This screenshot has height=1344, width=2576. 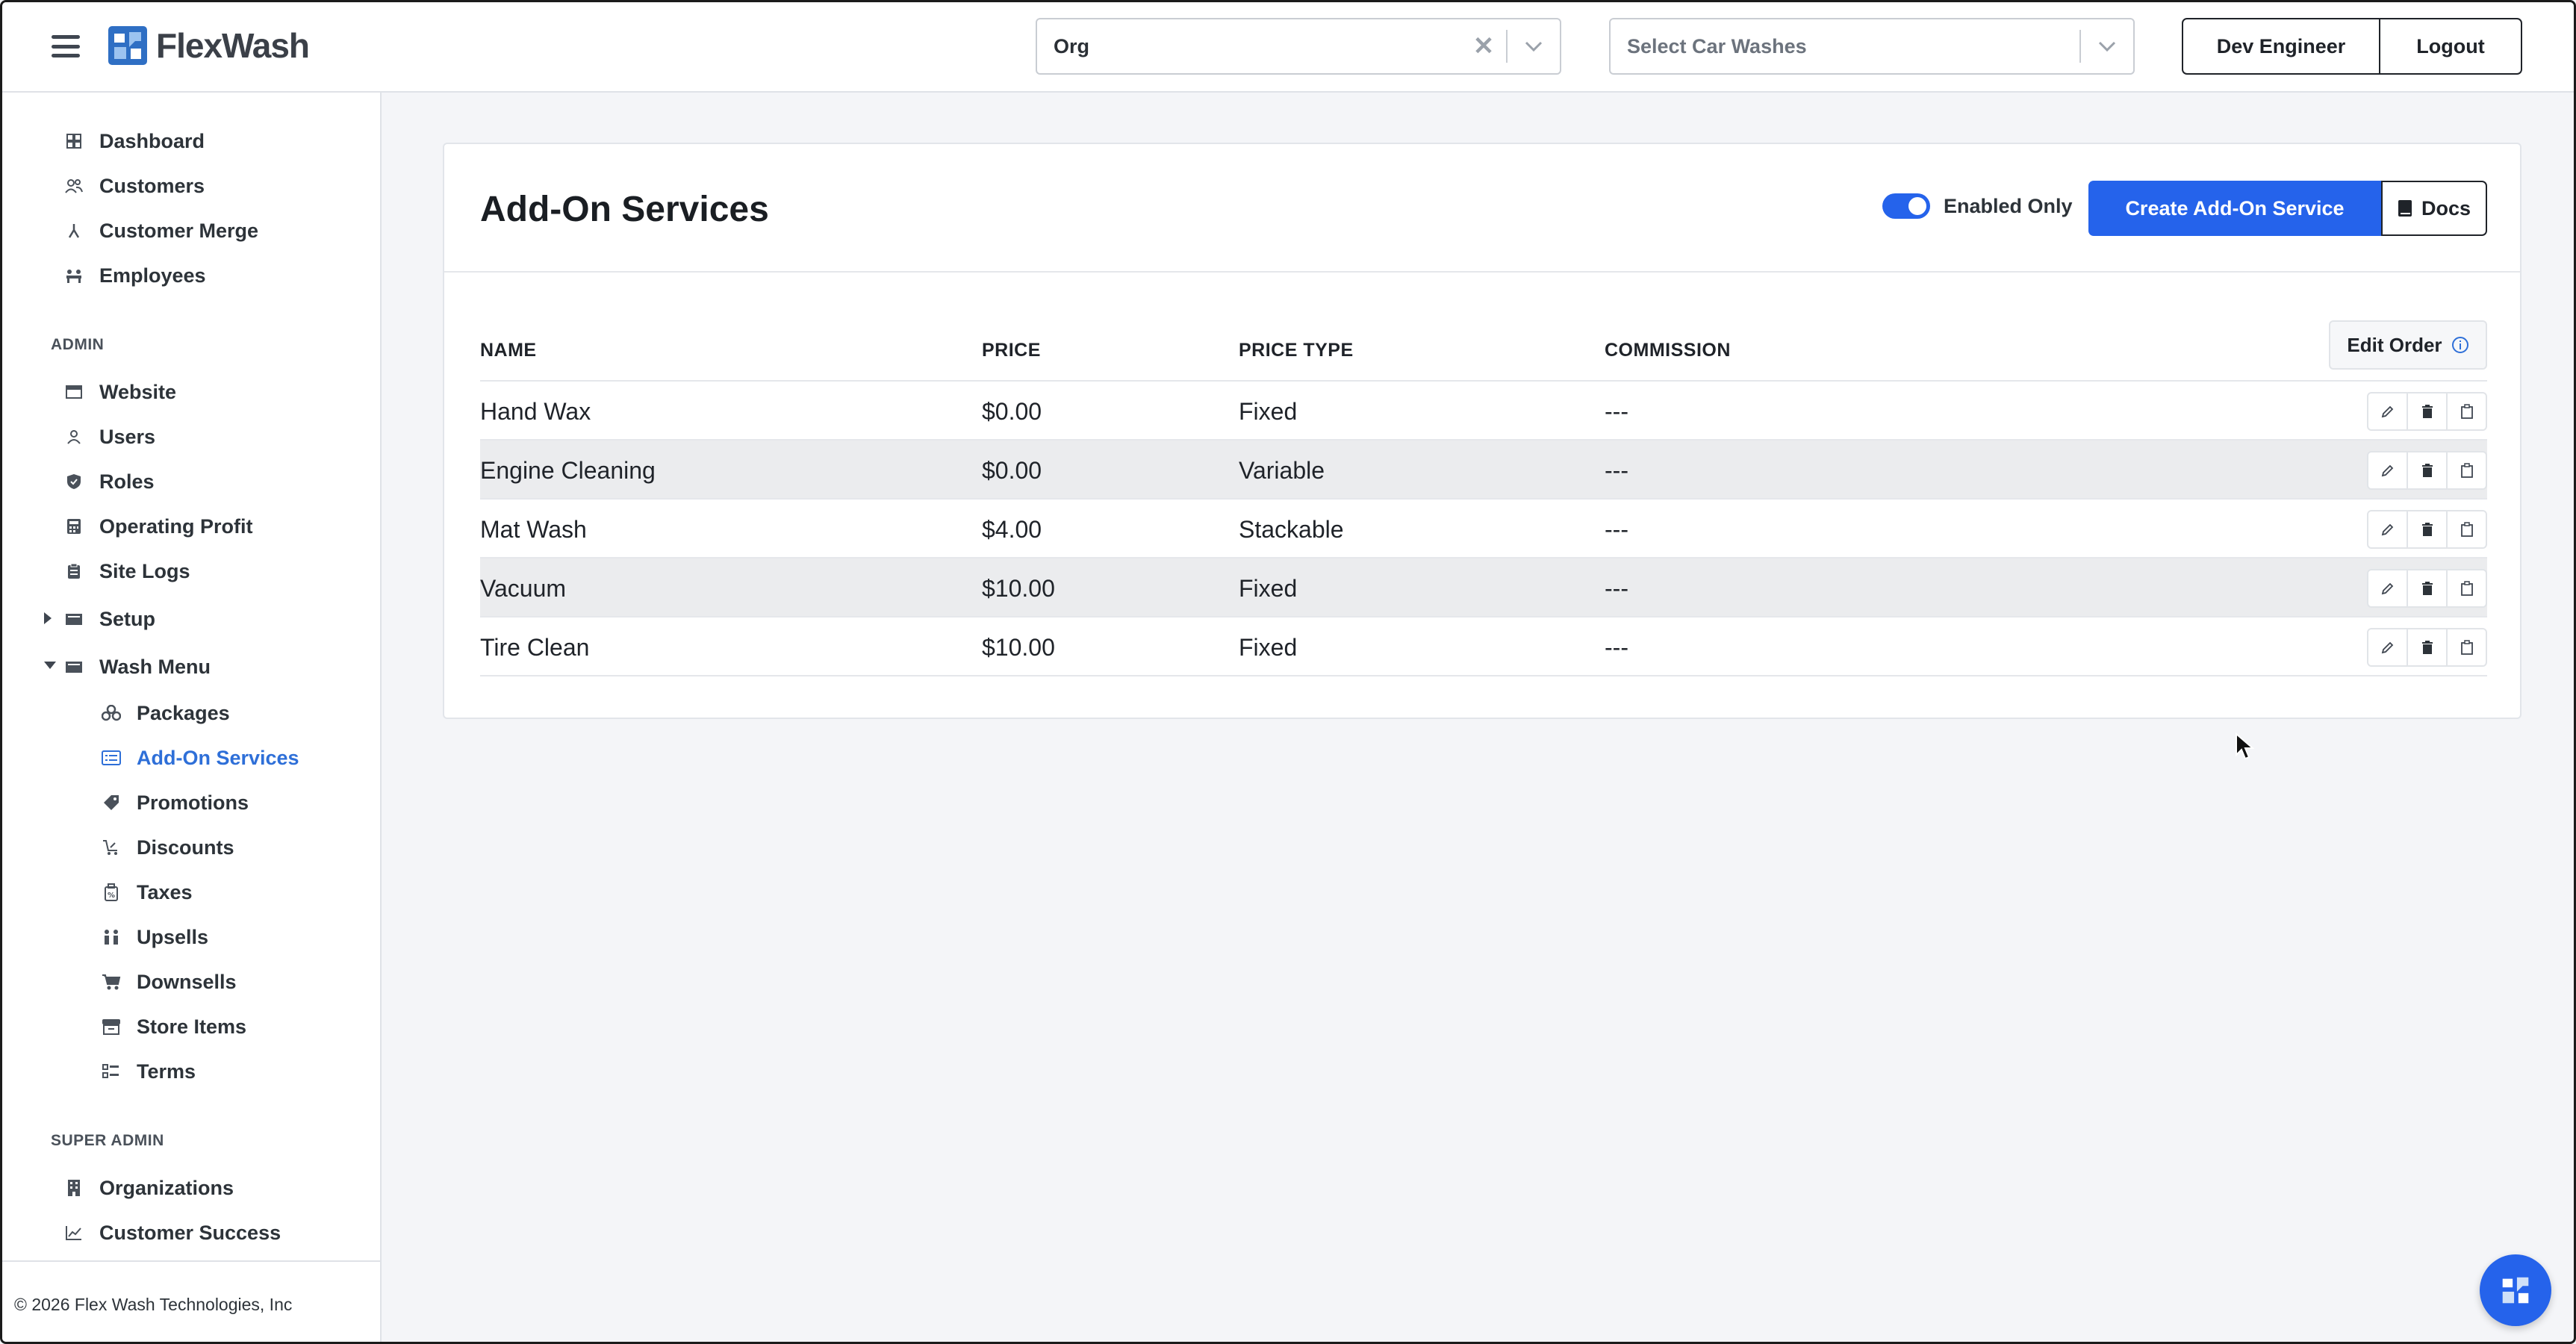 I want to click on sidebar-item-organizations: Organizations, so click(x=118, y=1188).